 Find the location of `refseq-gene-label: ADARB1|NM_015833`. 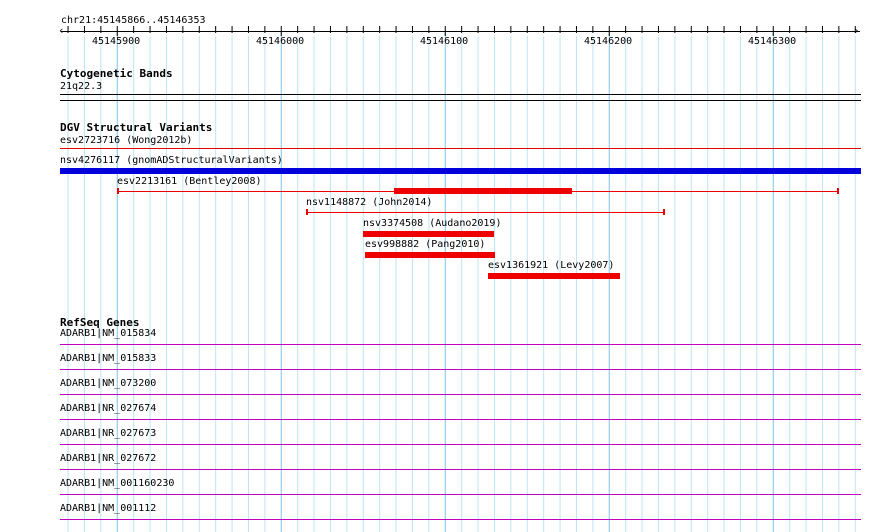

refseq-gene-label: ADARB1|NM_015833 is located at coordinates (108, 358).